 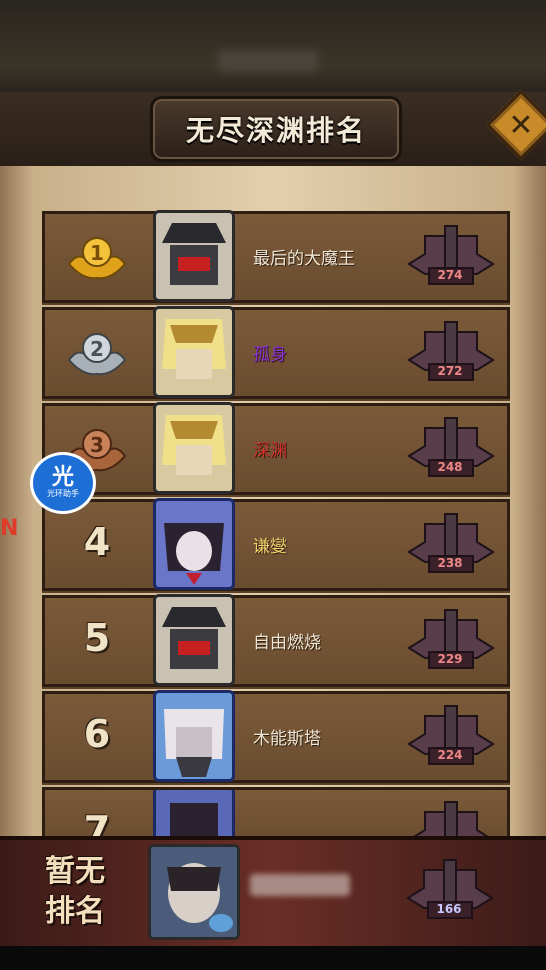 I want to click on bottom-strip, so click(x=273, y=958).